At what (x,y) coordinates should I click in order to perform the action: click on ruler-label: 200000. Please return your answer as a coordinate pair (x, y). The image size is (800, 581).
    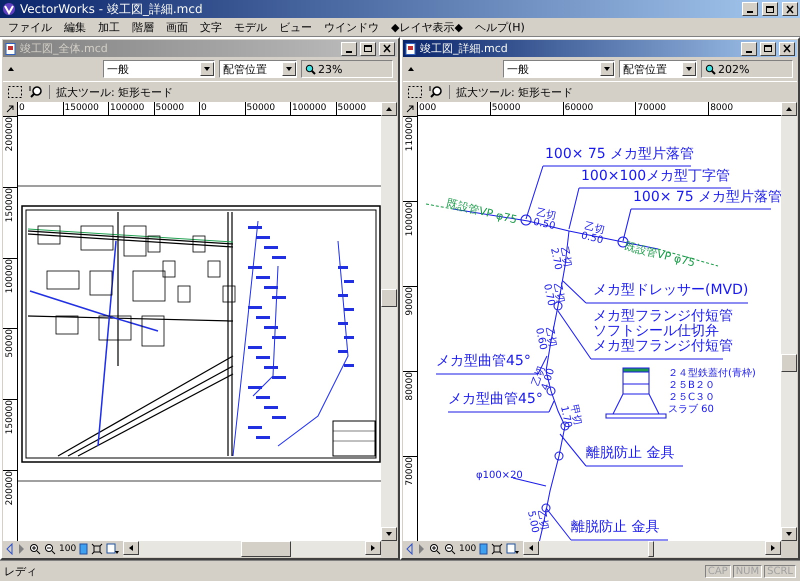
    Looking at the image, I should click on (10, 488).